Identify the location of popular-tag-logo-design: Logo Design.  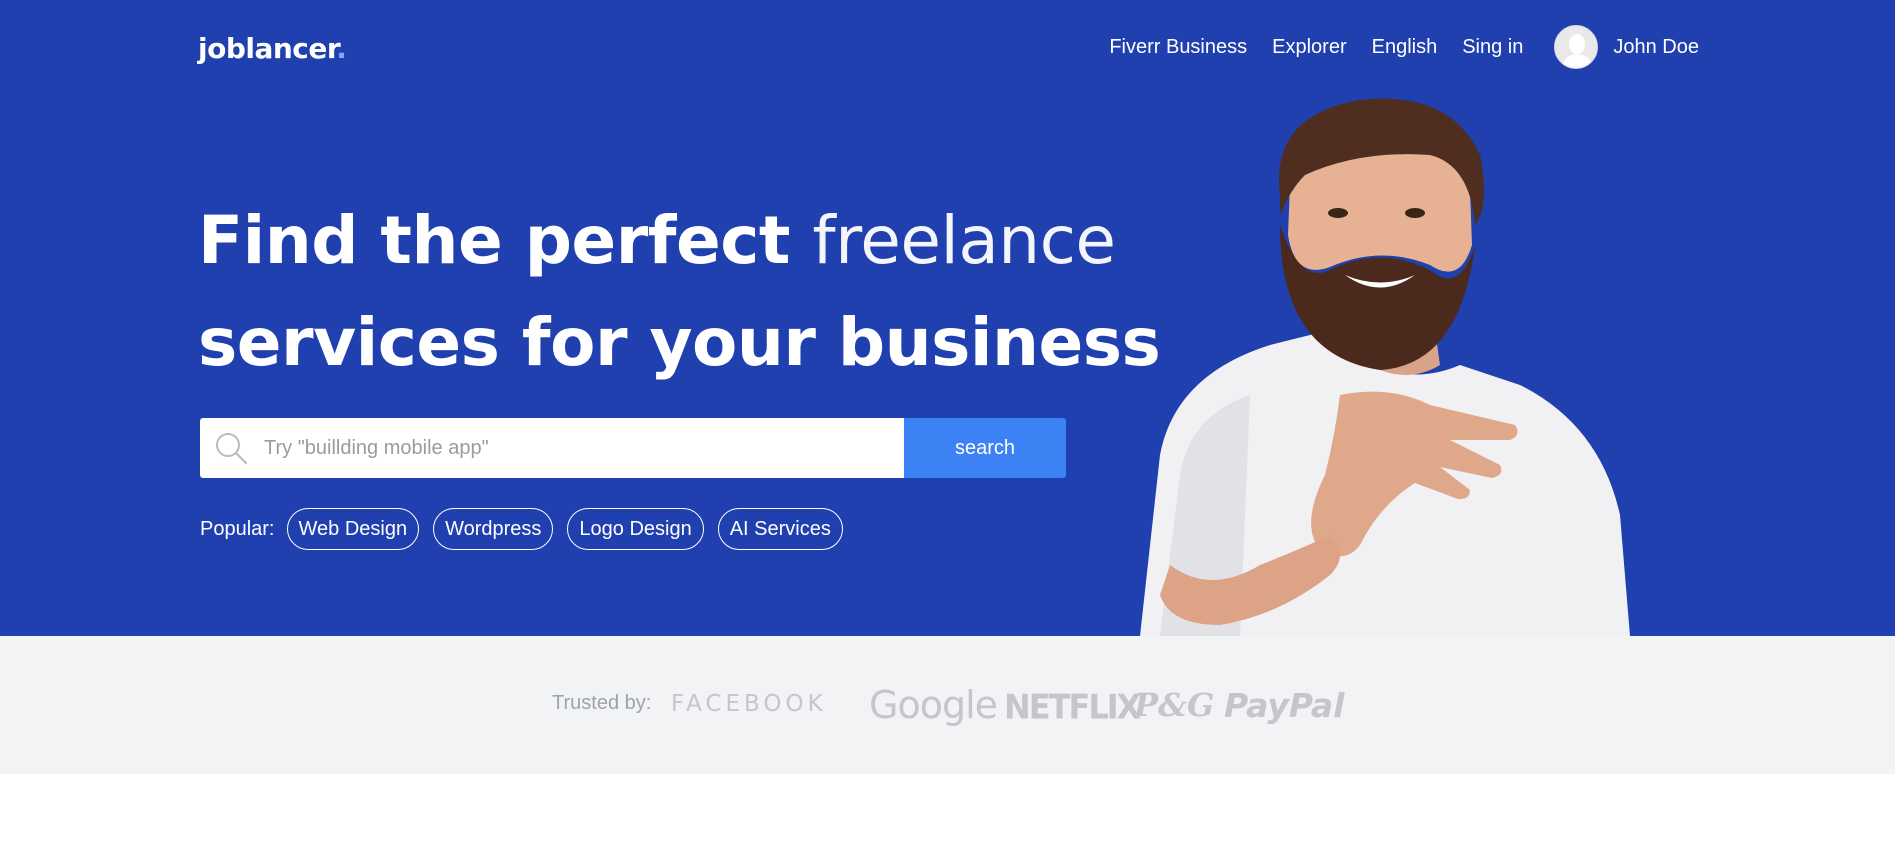
(635, 529).